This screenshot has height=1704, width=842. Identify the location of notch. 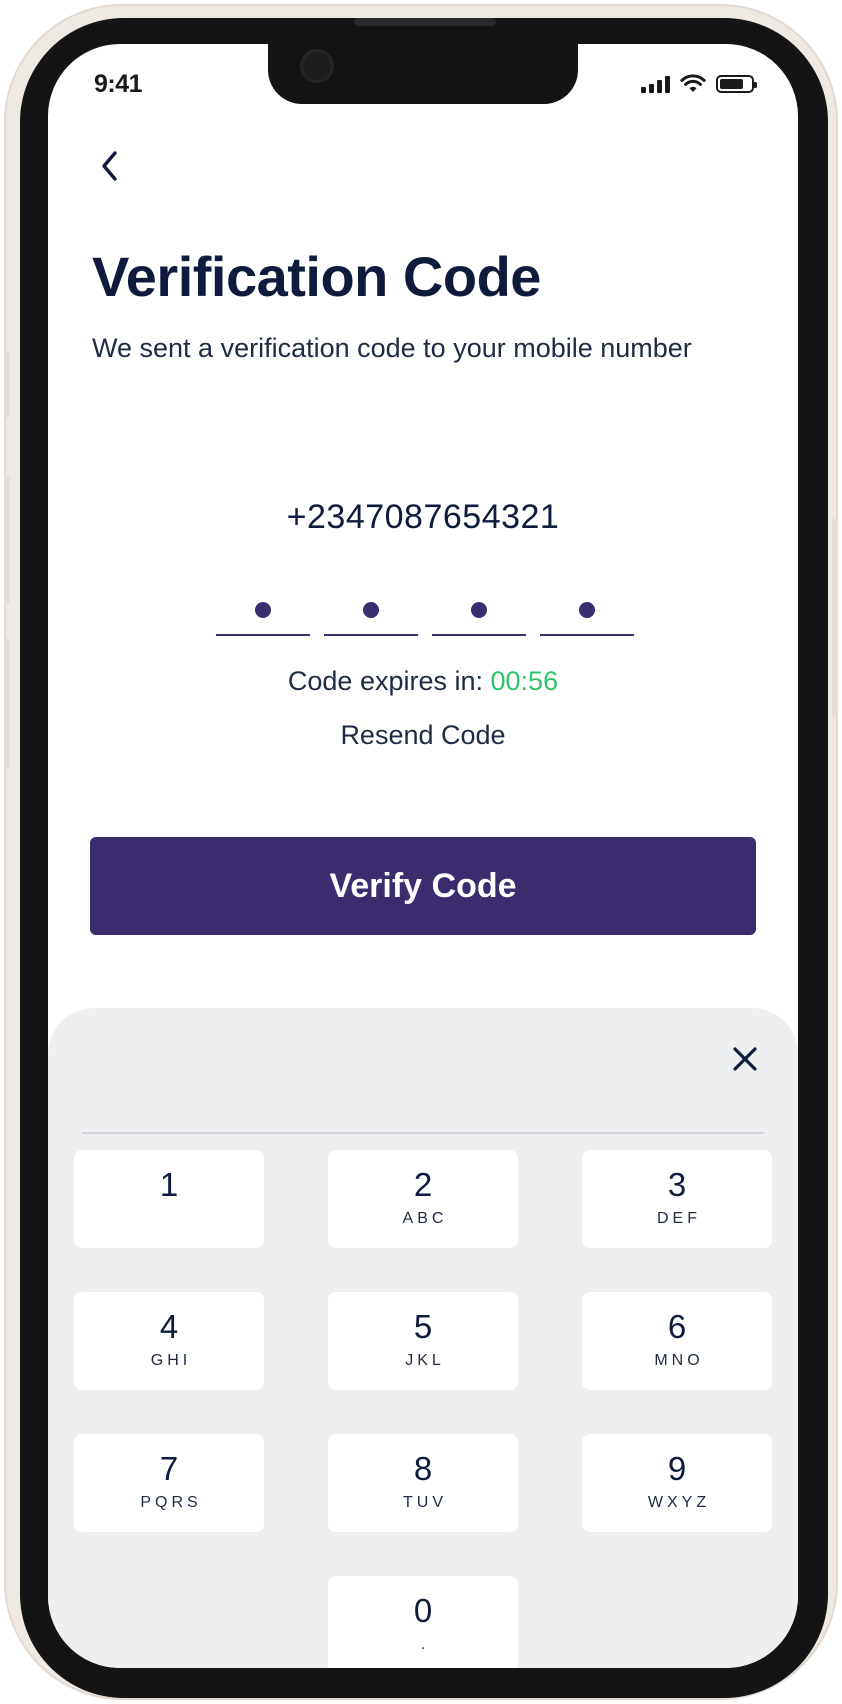
(423, 74).